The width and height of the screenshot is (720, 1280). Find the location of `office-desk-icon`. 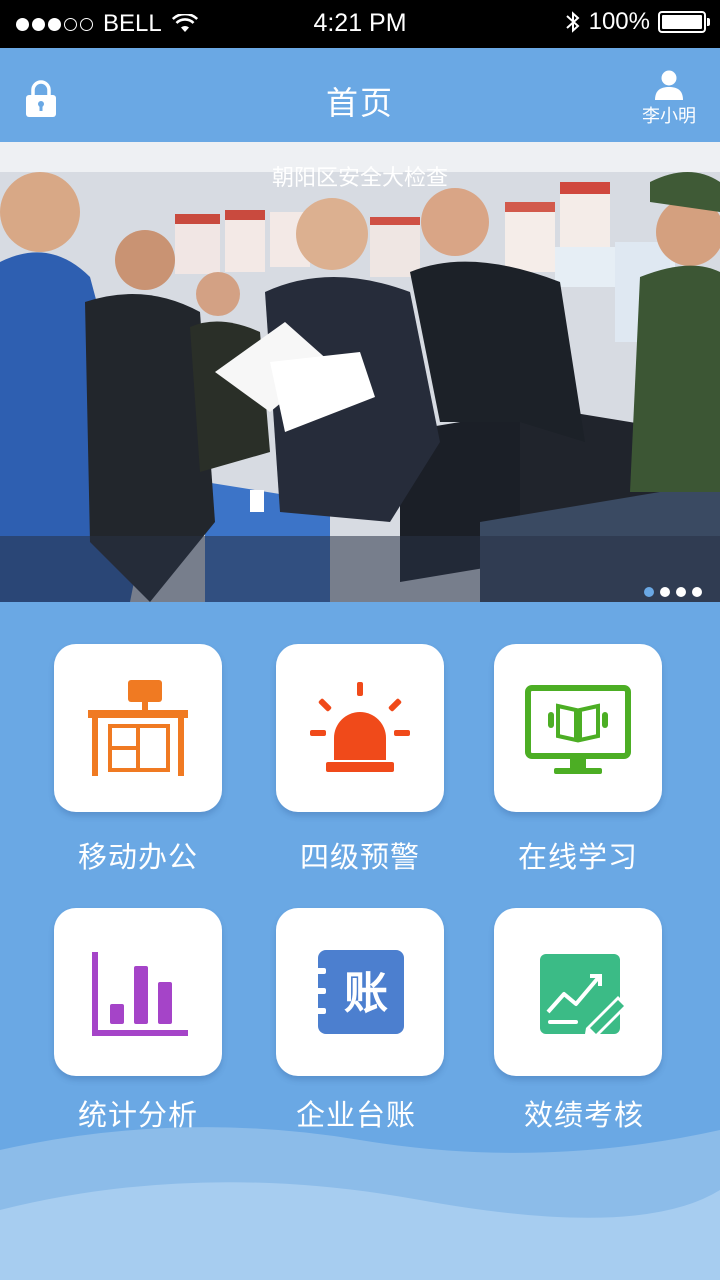

office-desk-icon is located at coordinates (138, 728).